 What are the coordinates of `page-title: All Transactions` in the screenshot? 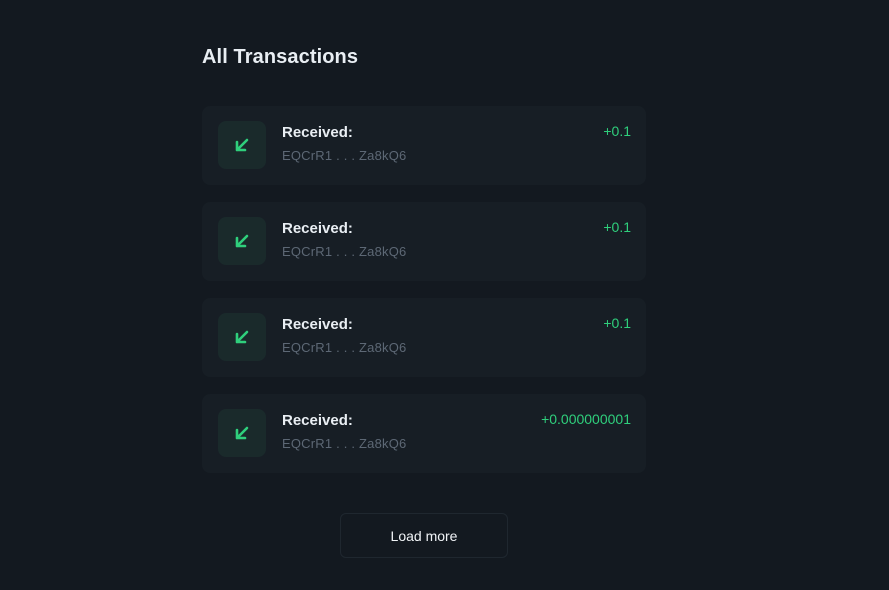 It's located at (280, 57).